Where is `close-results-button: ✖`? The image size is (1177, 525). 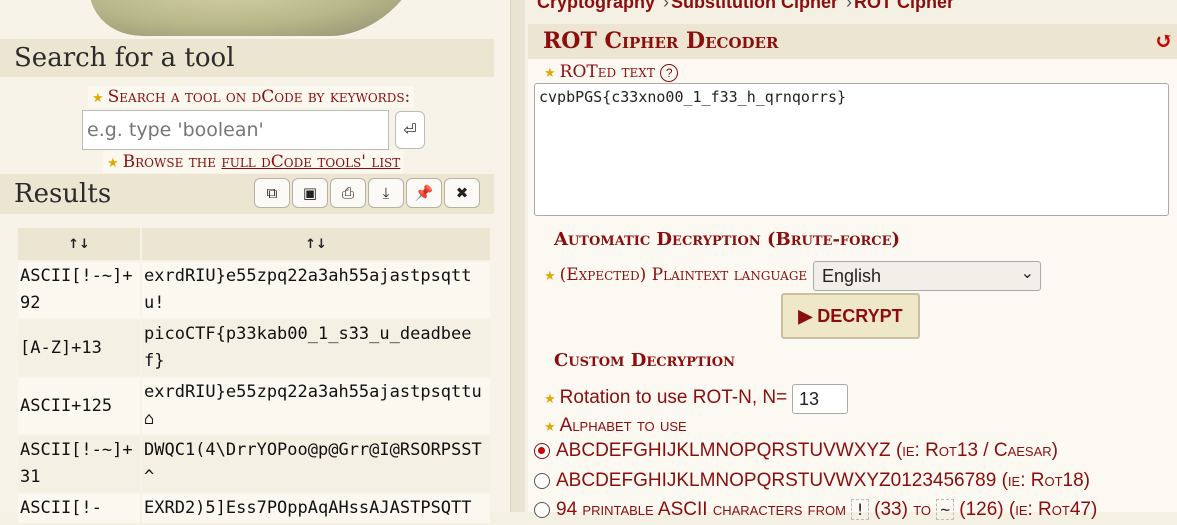 close-results-button: ✖ is located at coordinates (462, 193).